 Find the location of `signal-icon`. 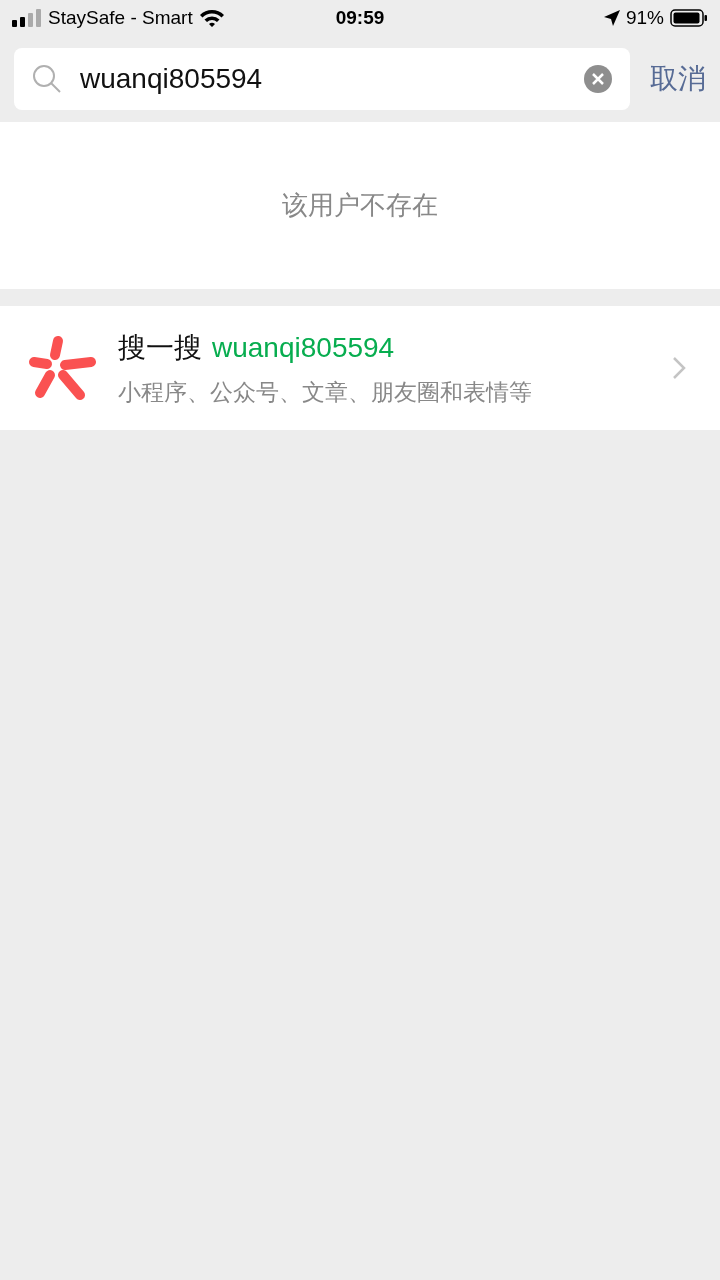

signal-icon is located at coordinates (27, 18).